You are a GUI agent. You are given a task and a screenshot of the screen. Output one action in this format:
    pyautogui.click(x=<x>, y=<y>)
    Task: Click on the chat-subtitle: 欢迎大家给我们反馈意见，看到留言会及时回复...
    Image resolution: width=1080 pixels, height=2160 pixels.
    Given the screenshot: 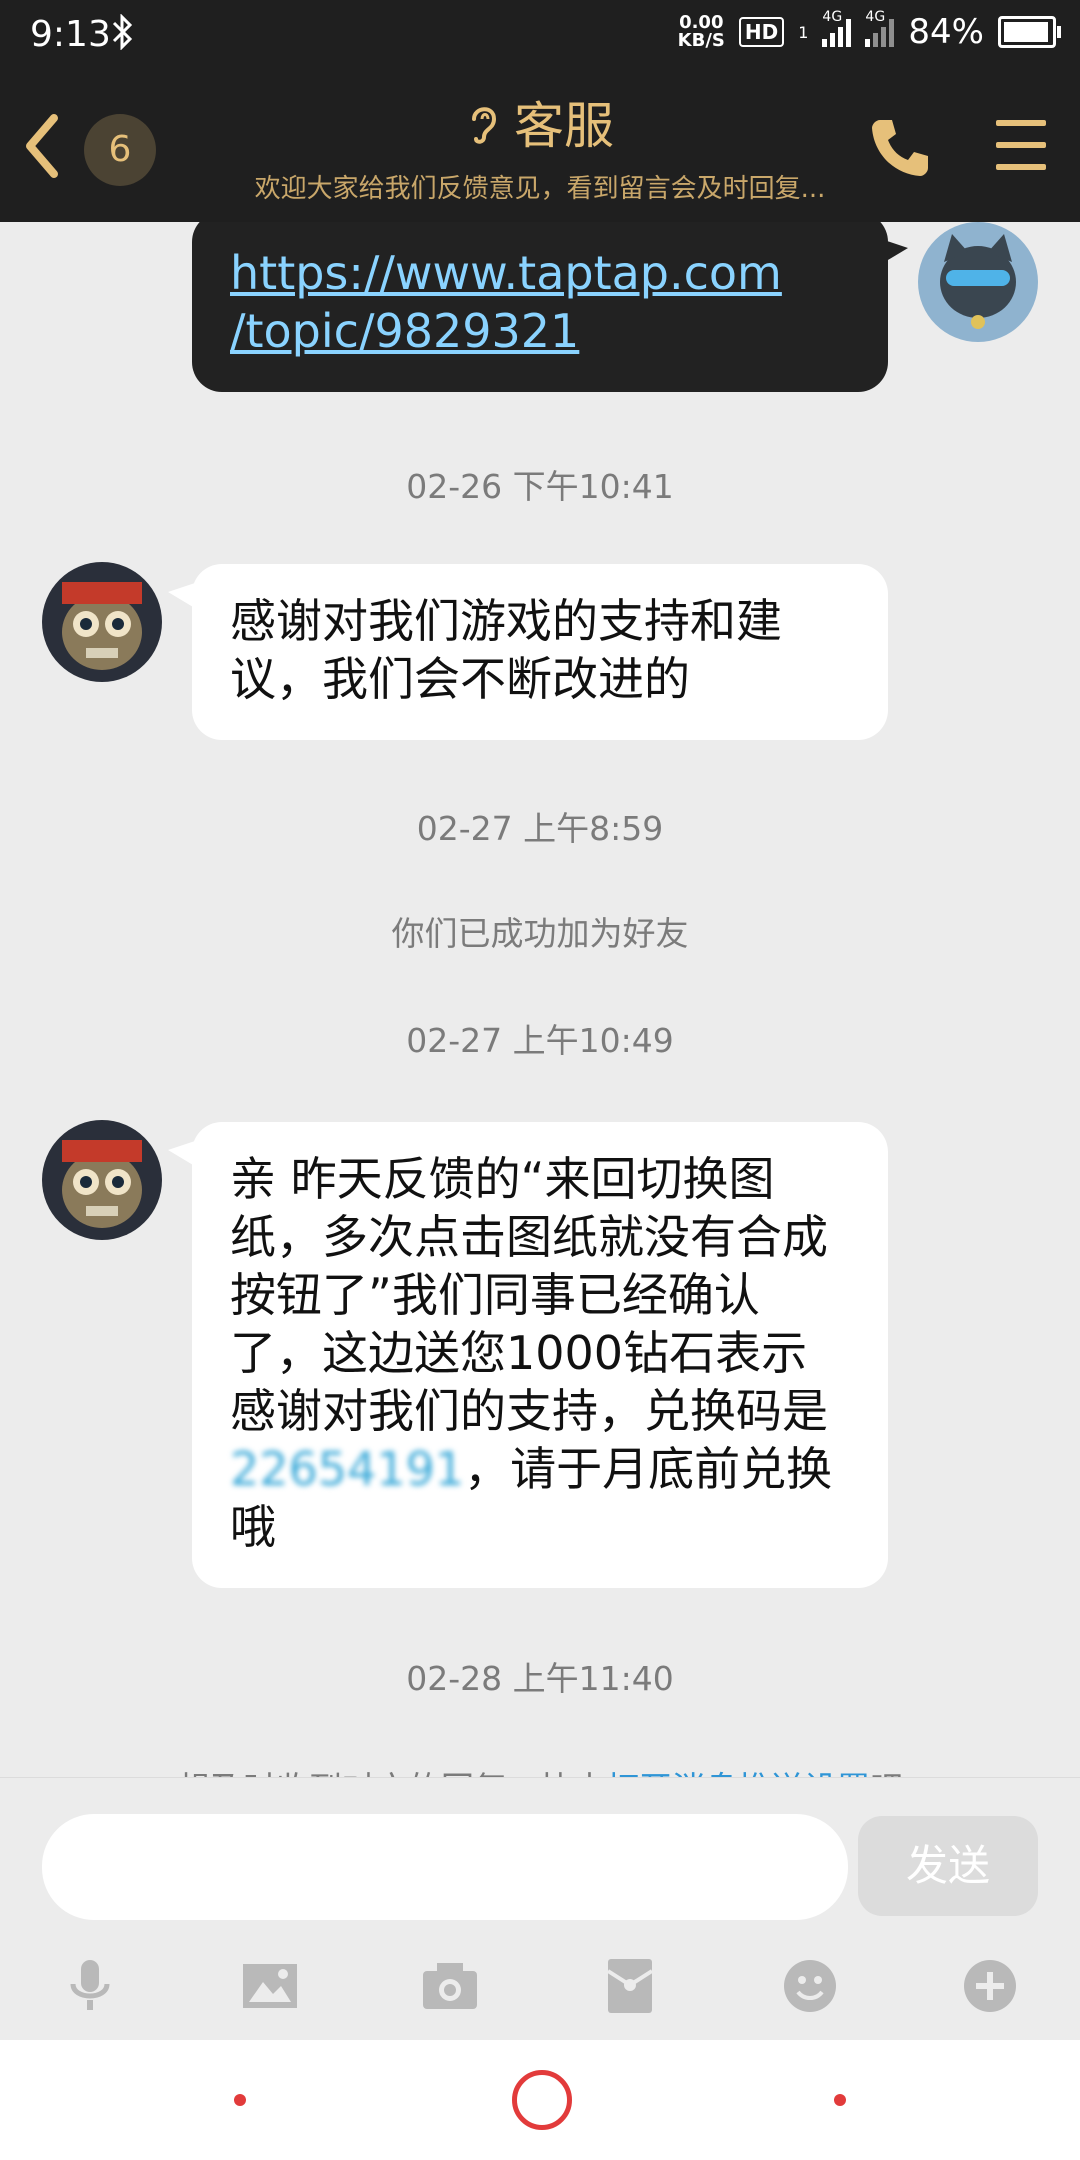 What is the action you would take?
    pyautogui.click(x=540, y=188)
    